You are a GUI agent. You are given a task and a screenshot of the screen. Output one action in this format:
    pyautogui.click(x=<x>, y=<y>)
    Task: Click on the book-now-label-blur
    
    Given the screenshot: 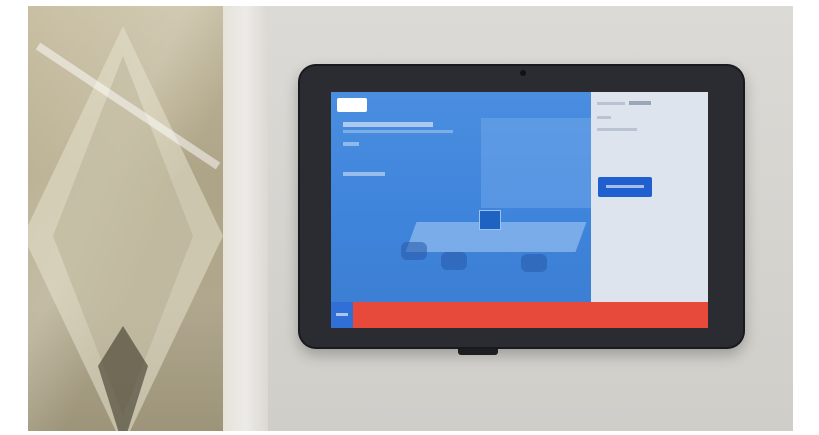 What is the action you would take?
    pyautogui.click(x=625, y=186)
    